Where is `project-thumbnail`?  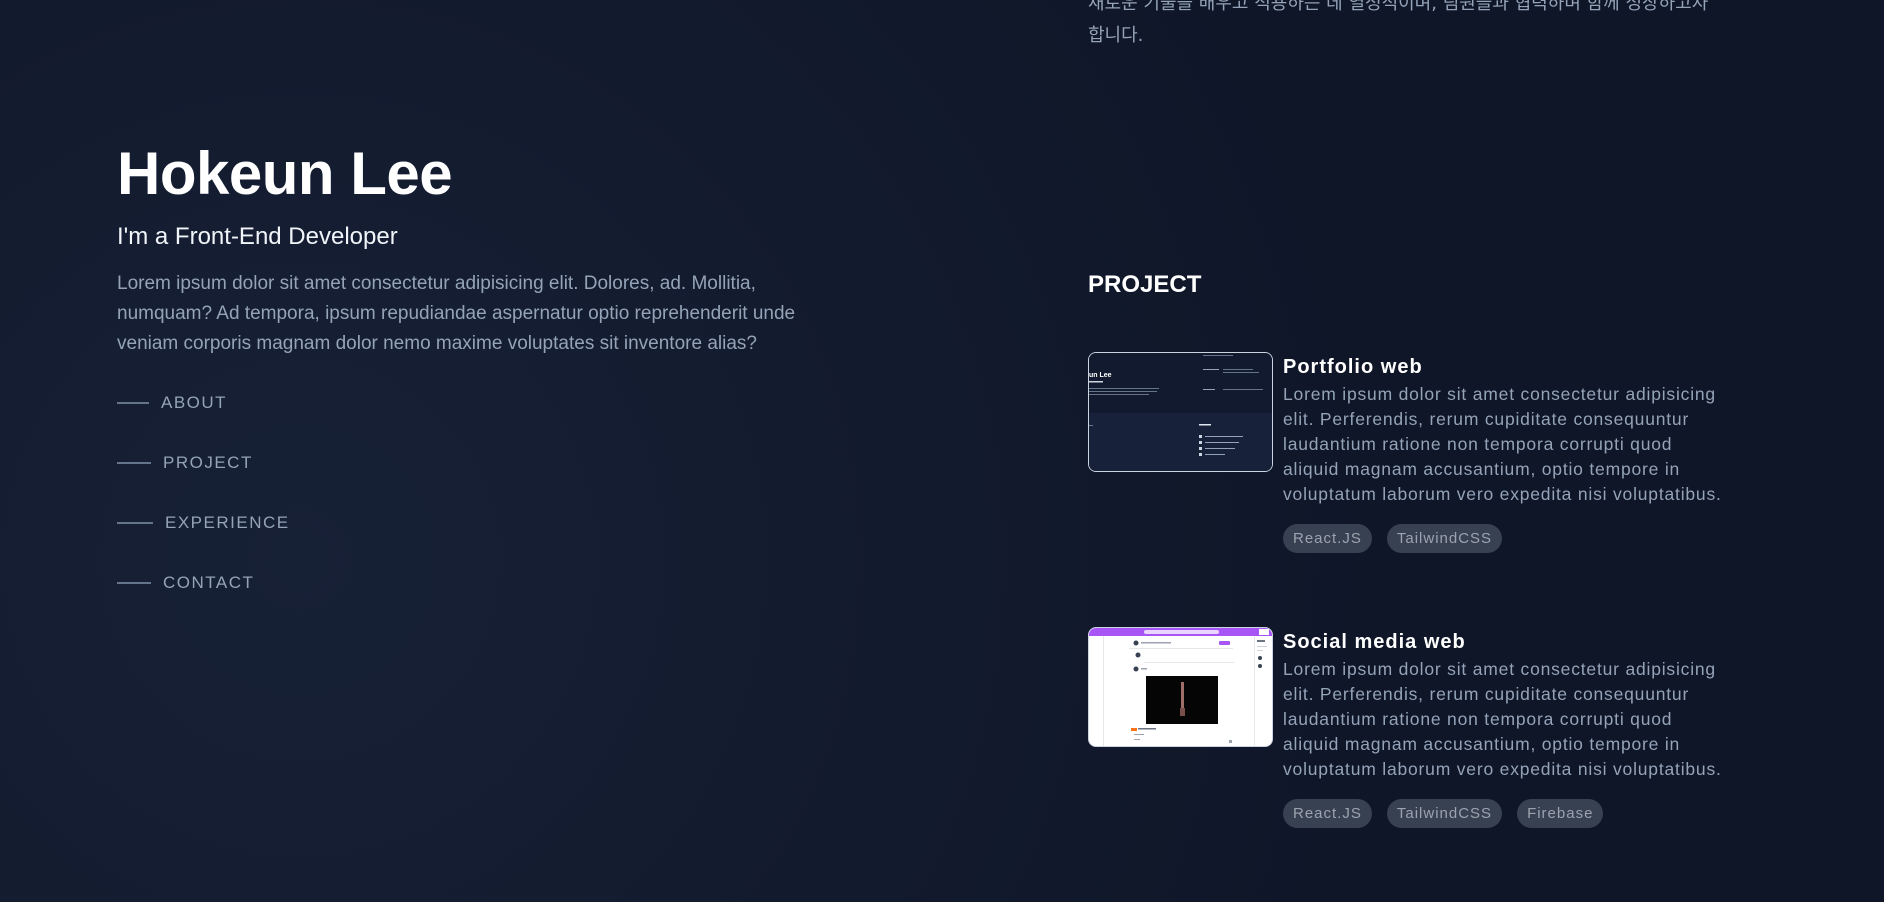 project-thumbnail is located at coordinates (1180, 687).